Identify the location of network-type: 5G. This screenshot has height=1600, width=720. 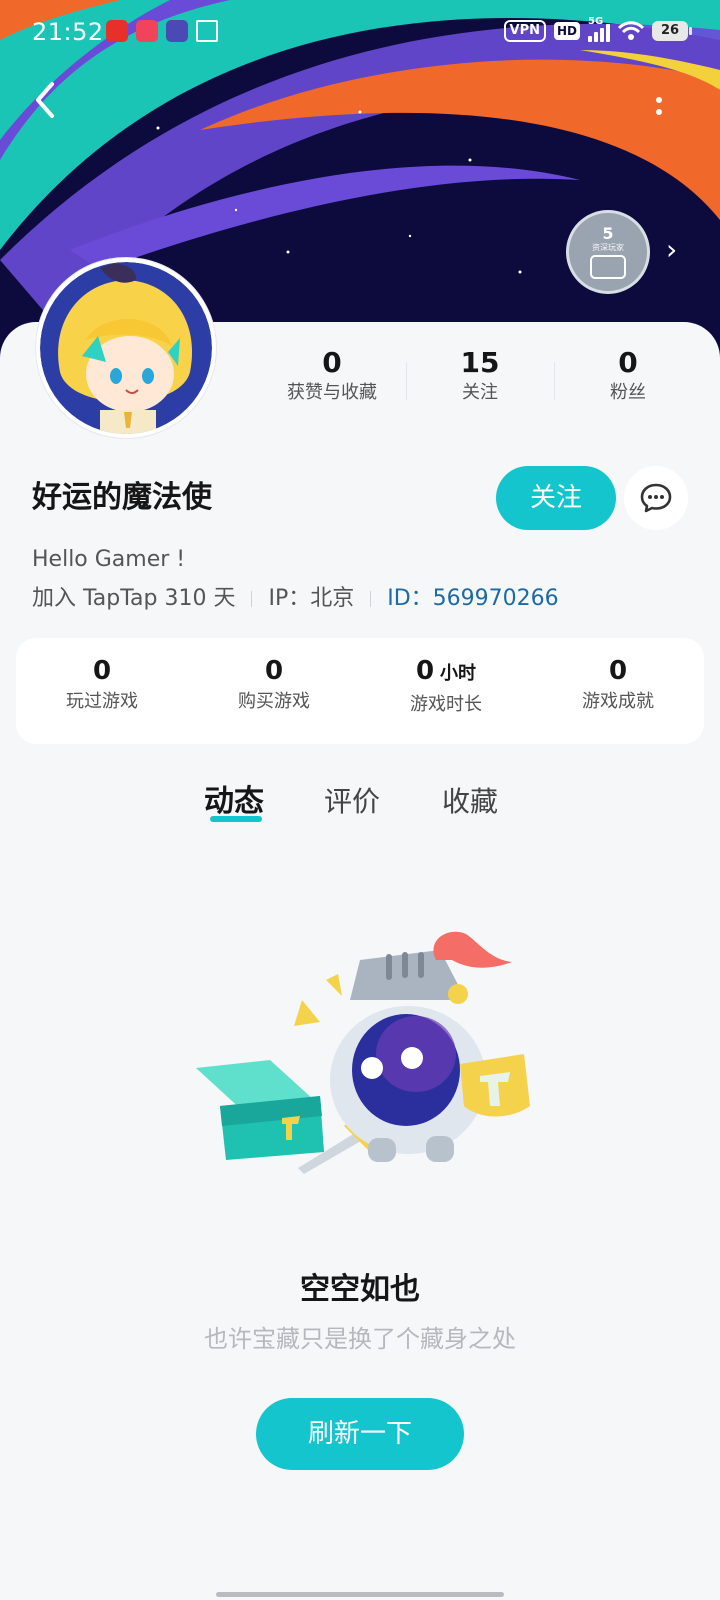
(596, 21).